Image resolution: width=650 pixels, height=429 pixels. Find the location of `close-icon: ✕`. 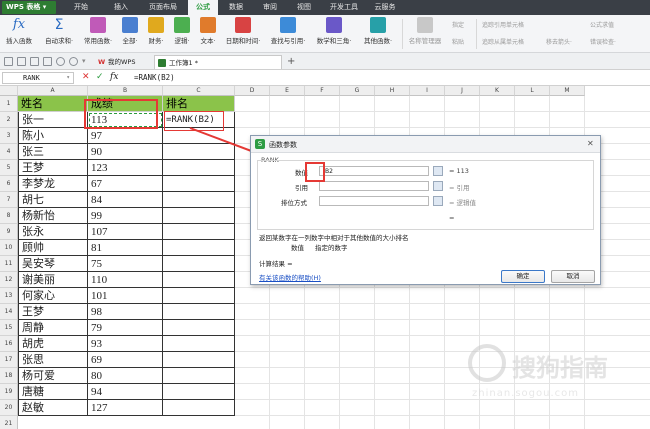

close-icon: ✕ is located at coordinates (590, 143).